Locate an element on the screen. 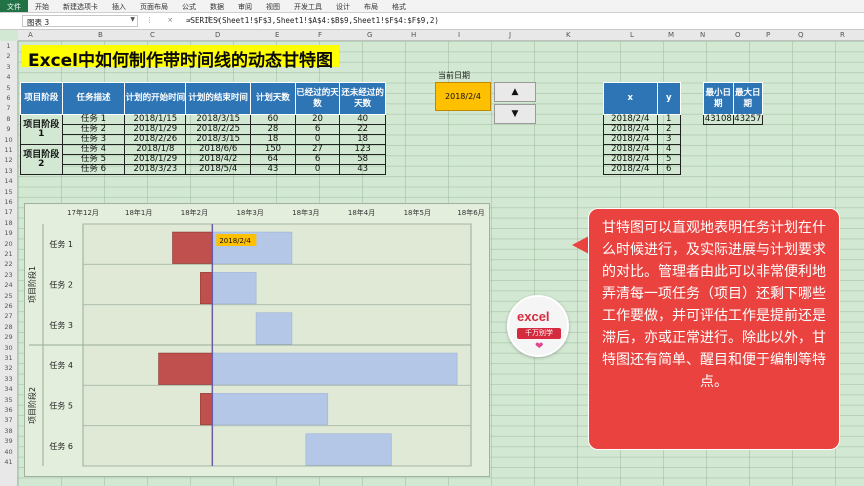  row-header: 30 is located at coordinates (8, 348).